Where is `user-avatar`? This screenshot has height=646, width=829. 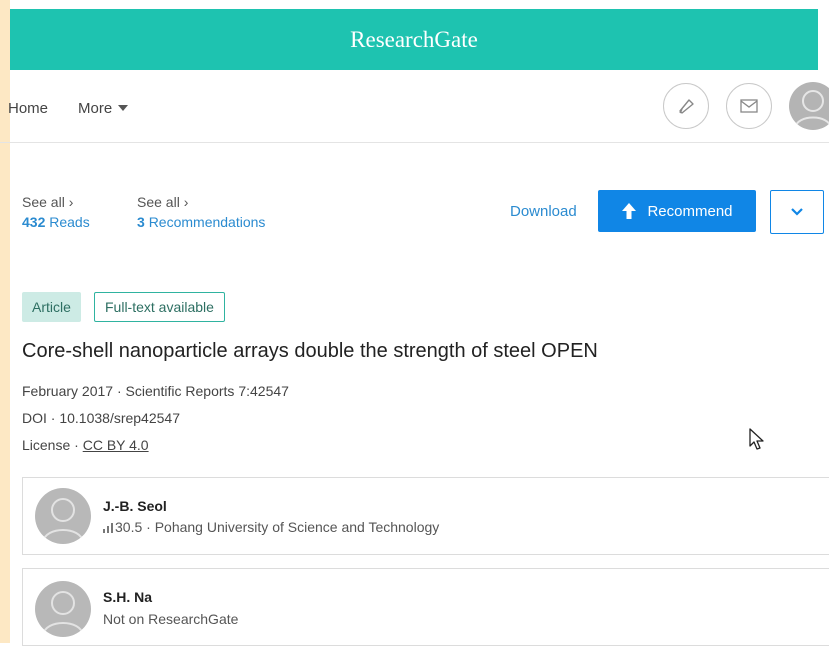 user-avatar is located at coordinates (809, 106).